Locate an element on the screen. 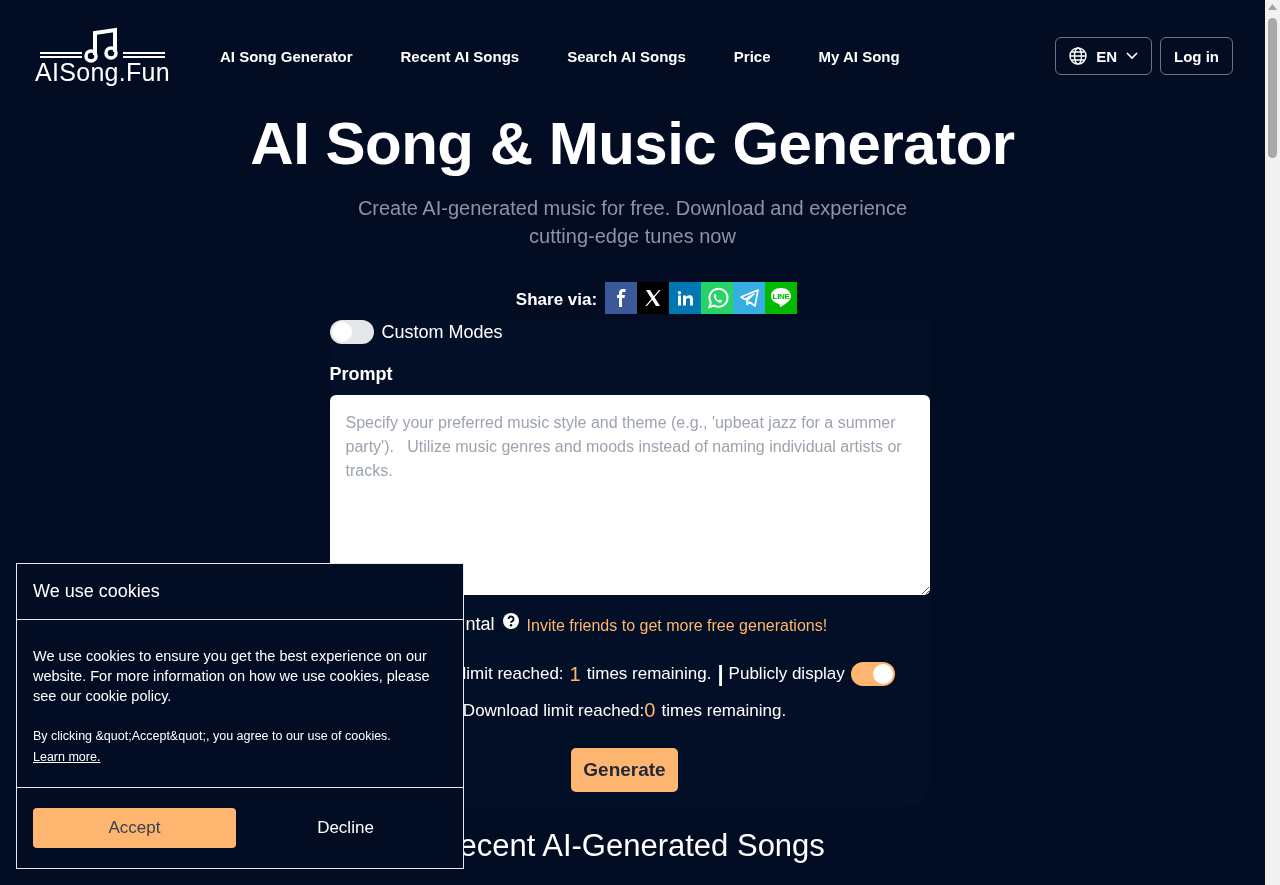  x-icon is located at coordinates (653, 298).